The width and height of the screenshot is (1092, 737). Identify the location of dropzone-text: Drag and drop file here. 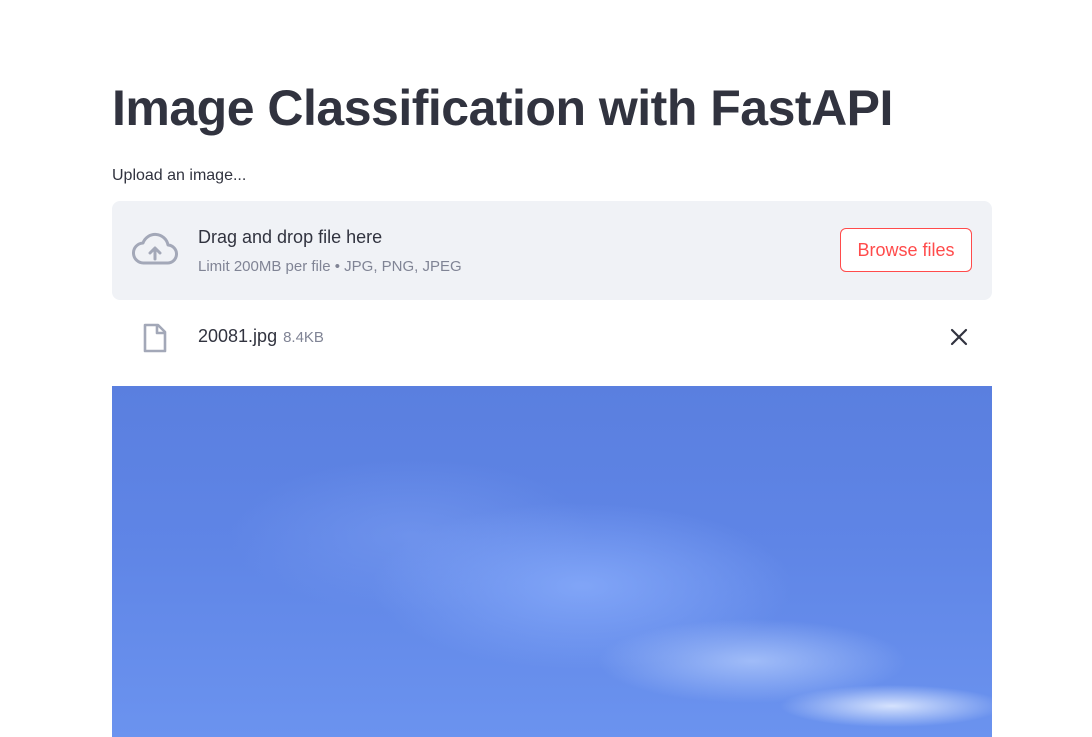
(290, 237).